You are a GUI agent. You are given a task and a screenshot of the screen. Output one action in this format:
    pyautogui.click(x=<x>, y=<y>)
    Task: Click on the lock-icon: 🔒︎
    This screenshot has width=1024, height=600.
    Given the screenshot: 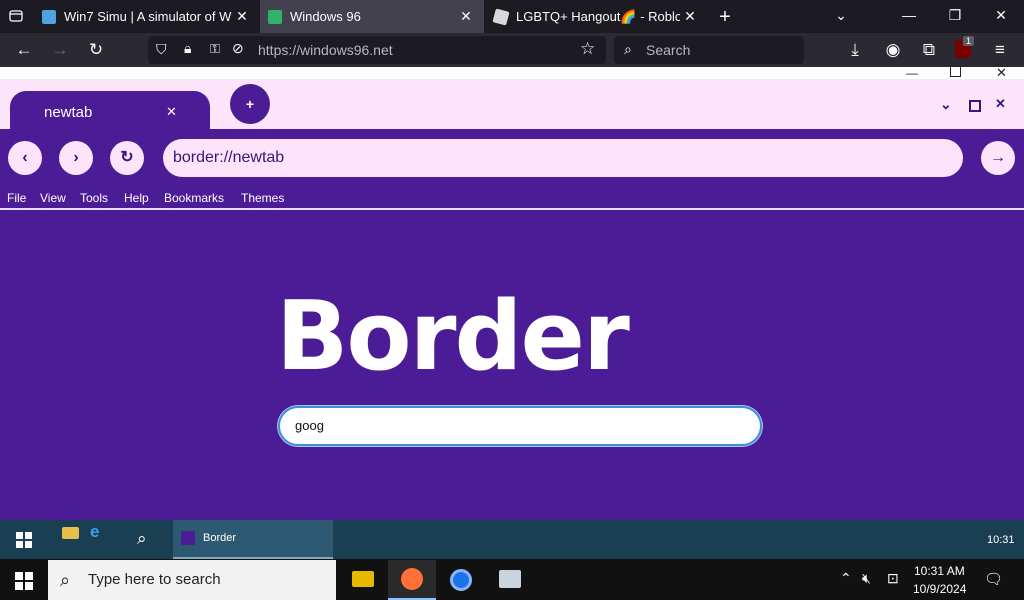 What is the action you would take?
    pyautogui.click(x=187, y=48)
    